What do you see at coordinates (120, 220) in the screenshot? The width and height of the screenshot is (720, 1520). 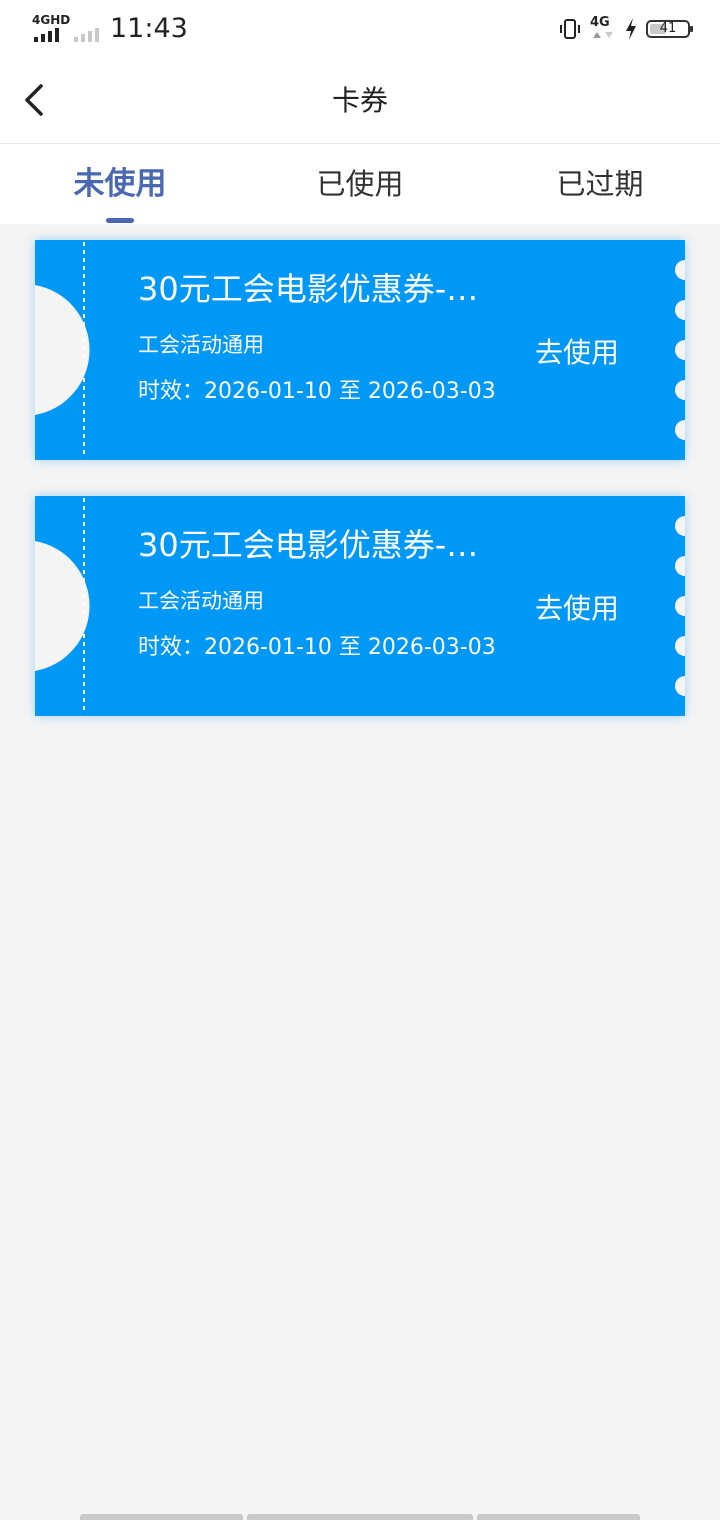 I see `active-tab-indicator` at bounding box center [120, 220].